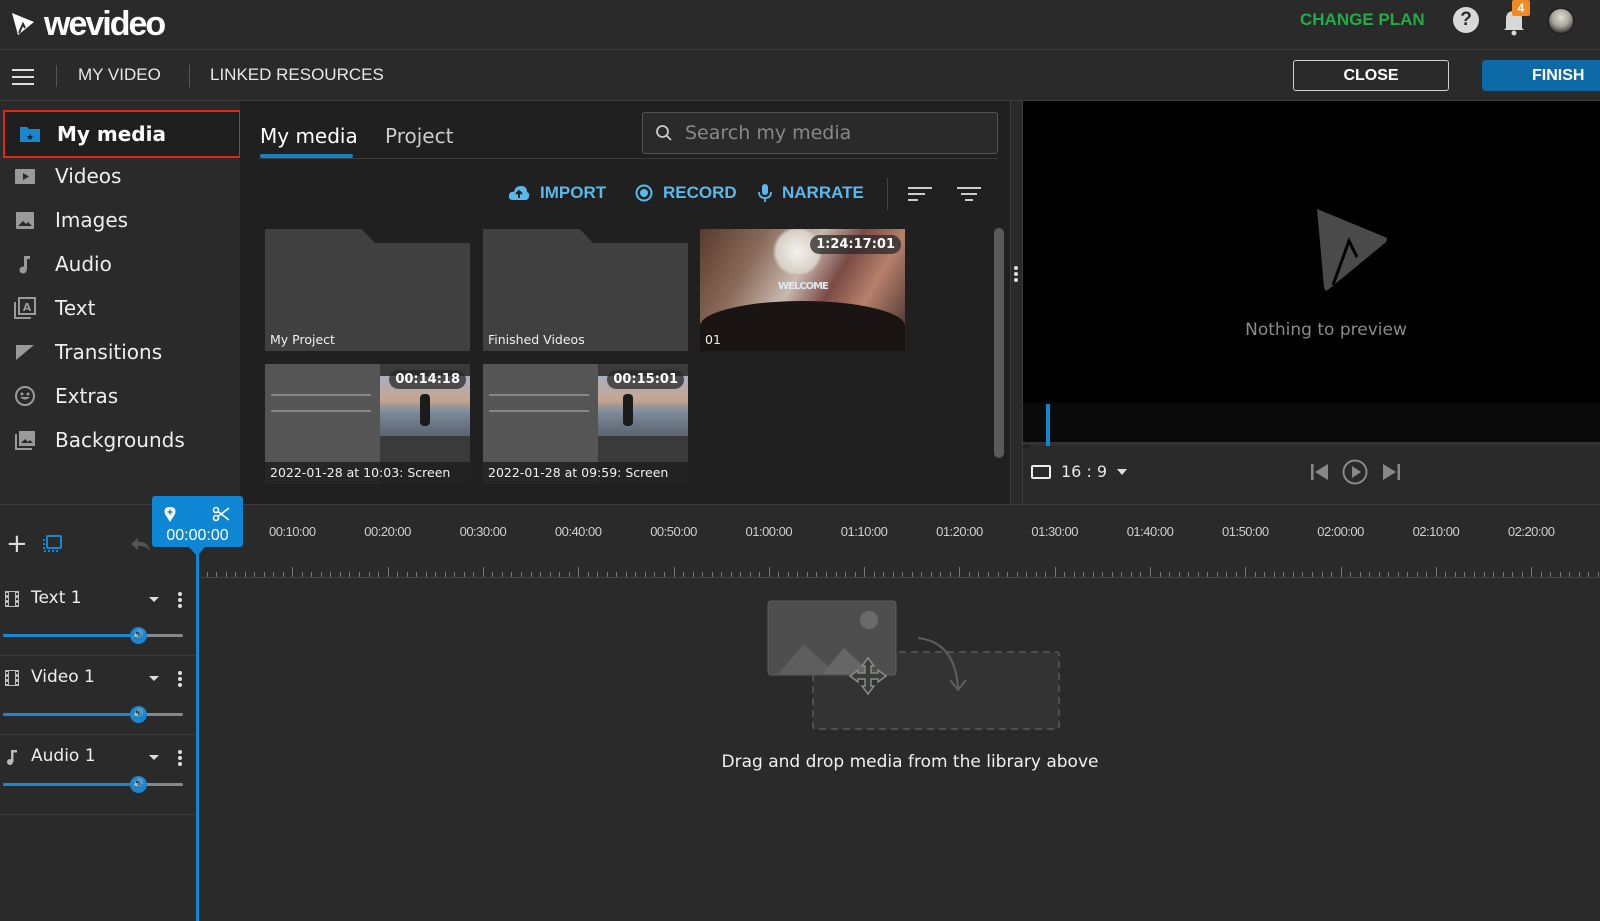  What do you see at coordinates (1320, 472) in the screenshot?
I see `skip-back-icon` at bounding box center [1320, 472].